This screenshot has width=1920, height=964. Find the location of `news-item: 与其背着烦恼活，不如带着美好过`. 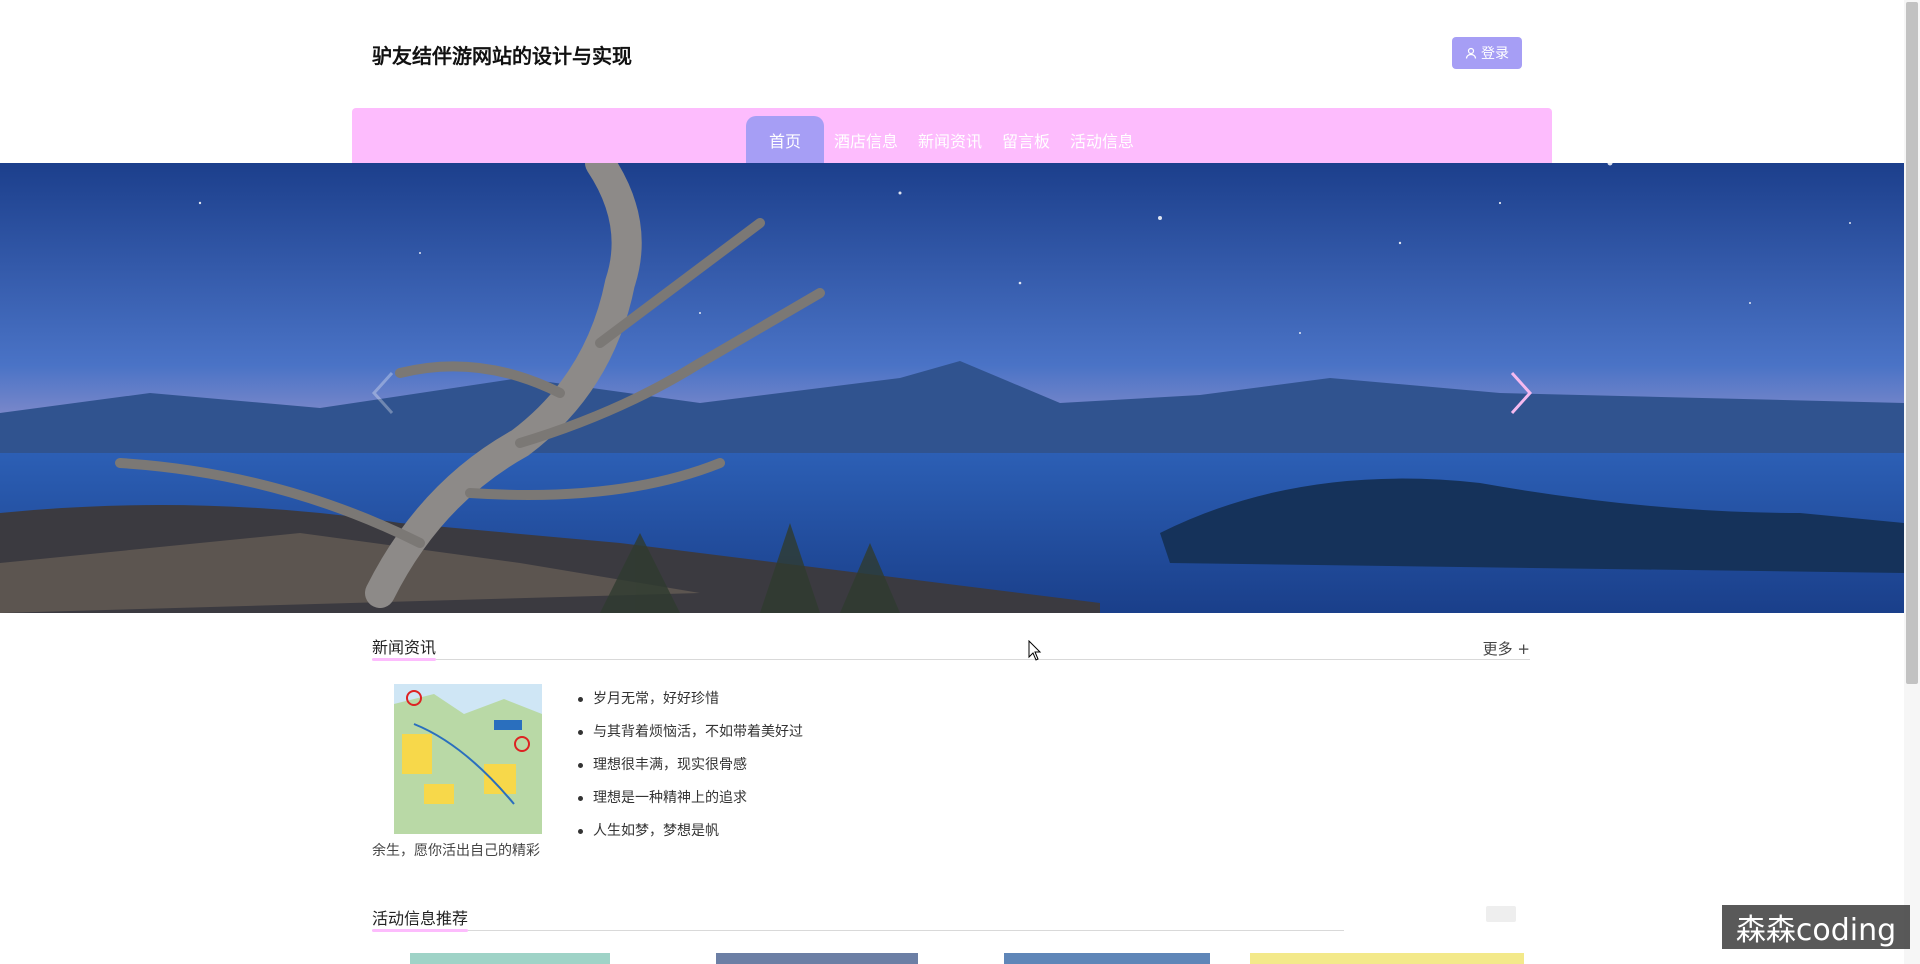

news-item: 与其背着烦恼活，不如带着美好过 is located at coordinates (690, 738).